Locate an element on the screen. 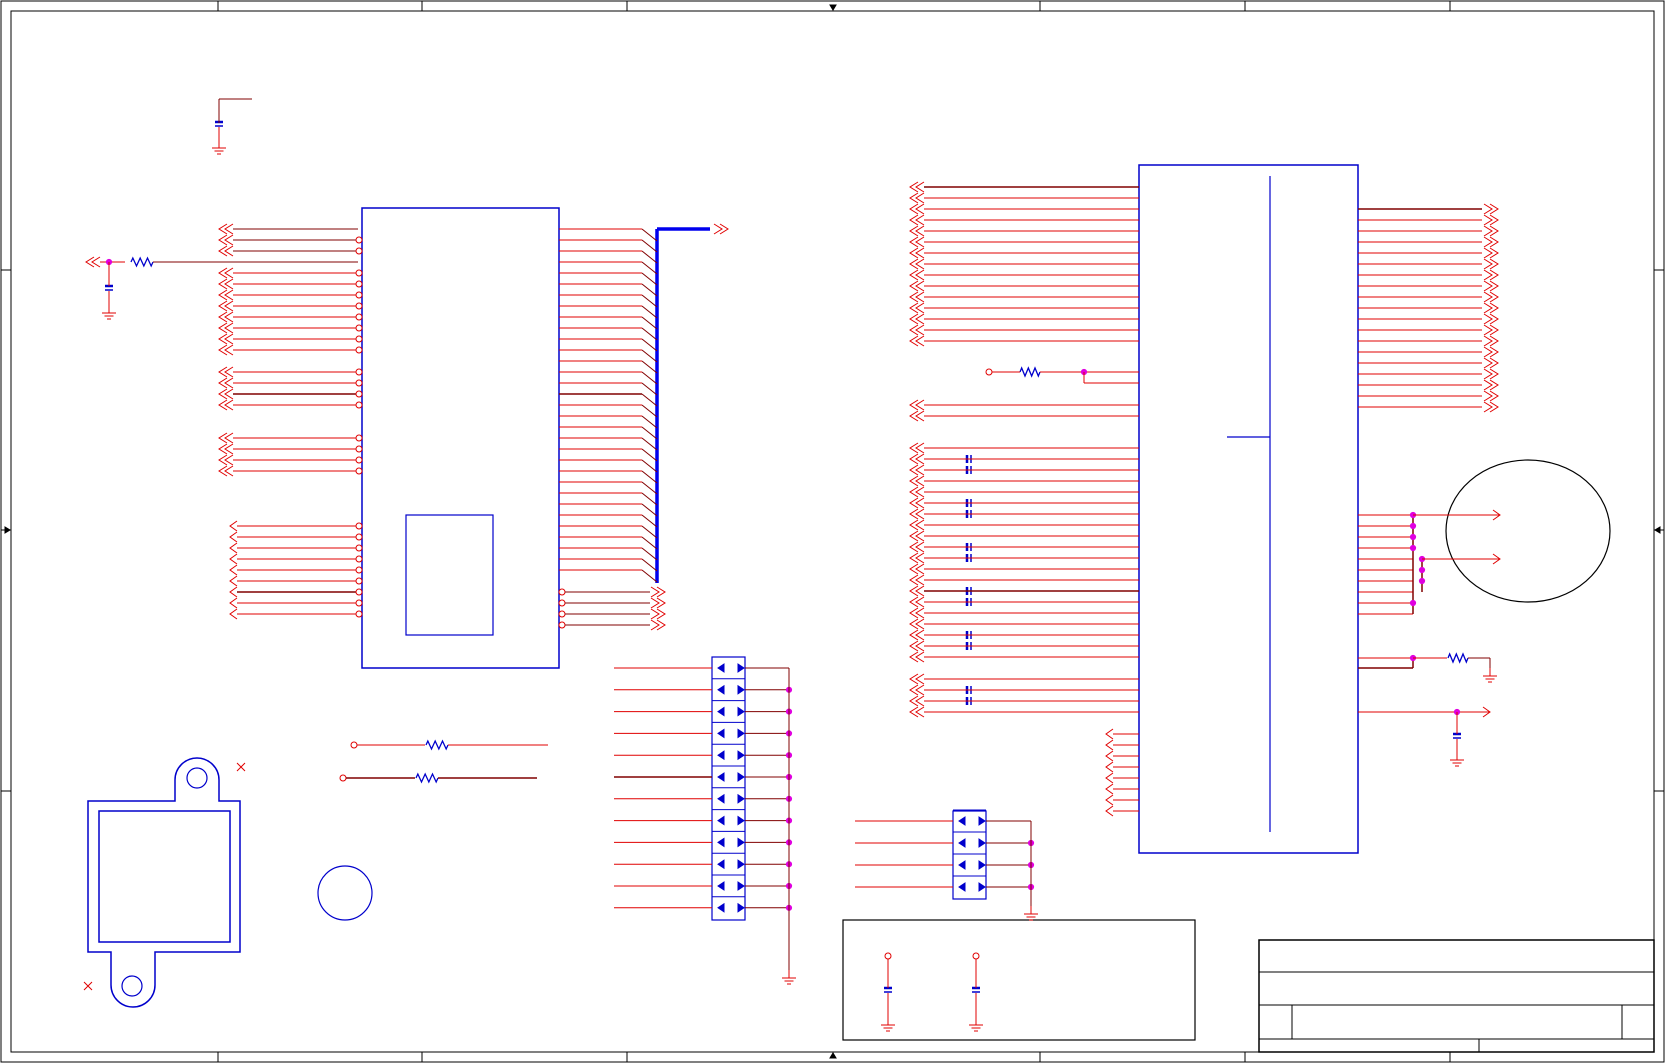 The width and height of the screenshot is (1665, 1063). connector-outline is located at coordinates (164, 882).